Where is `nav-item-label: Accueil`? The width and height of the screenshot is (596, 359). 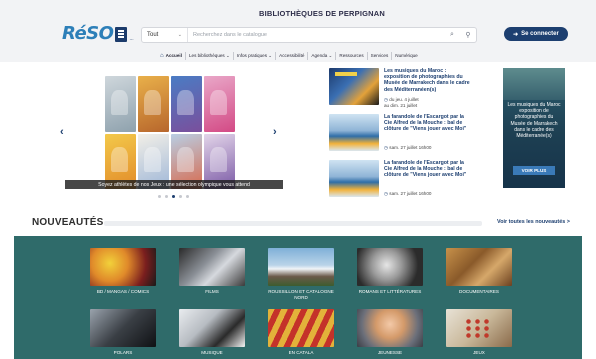 nav-item-label: Accueil is located at coordinates (173, 55).